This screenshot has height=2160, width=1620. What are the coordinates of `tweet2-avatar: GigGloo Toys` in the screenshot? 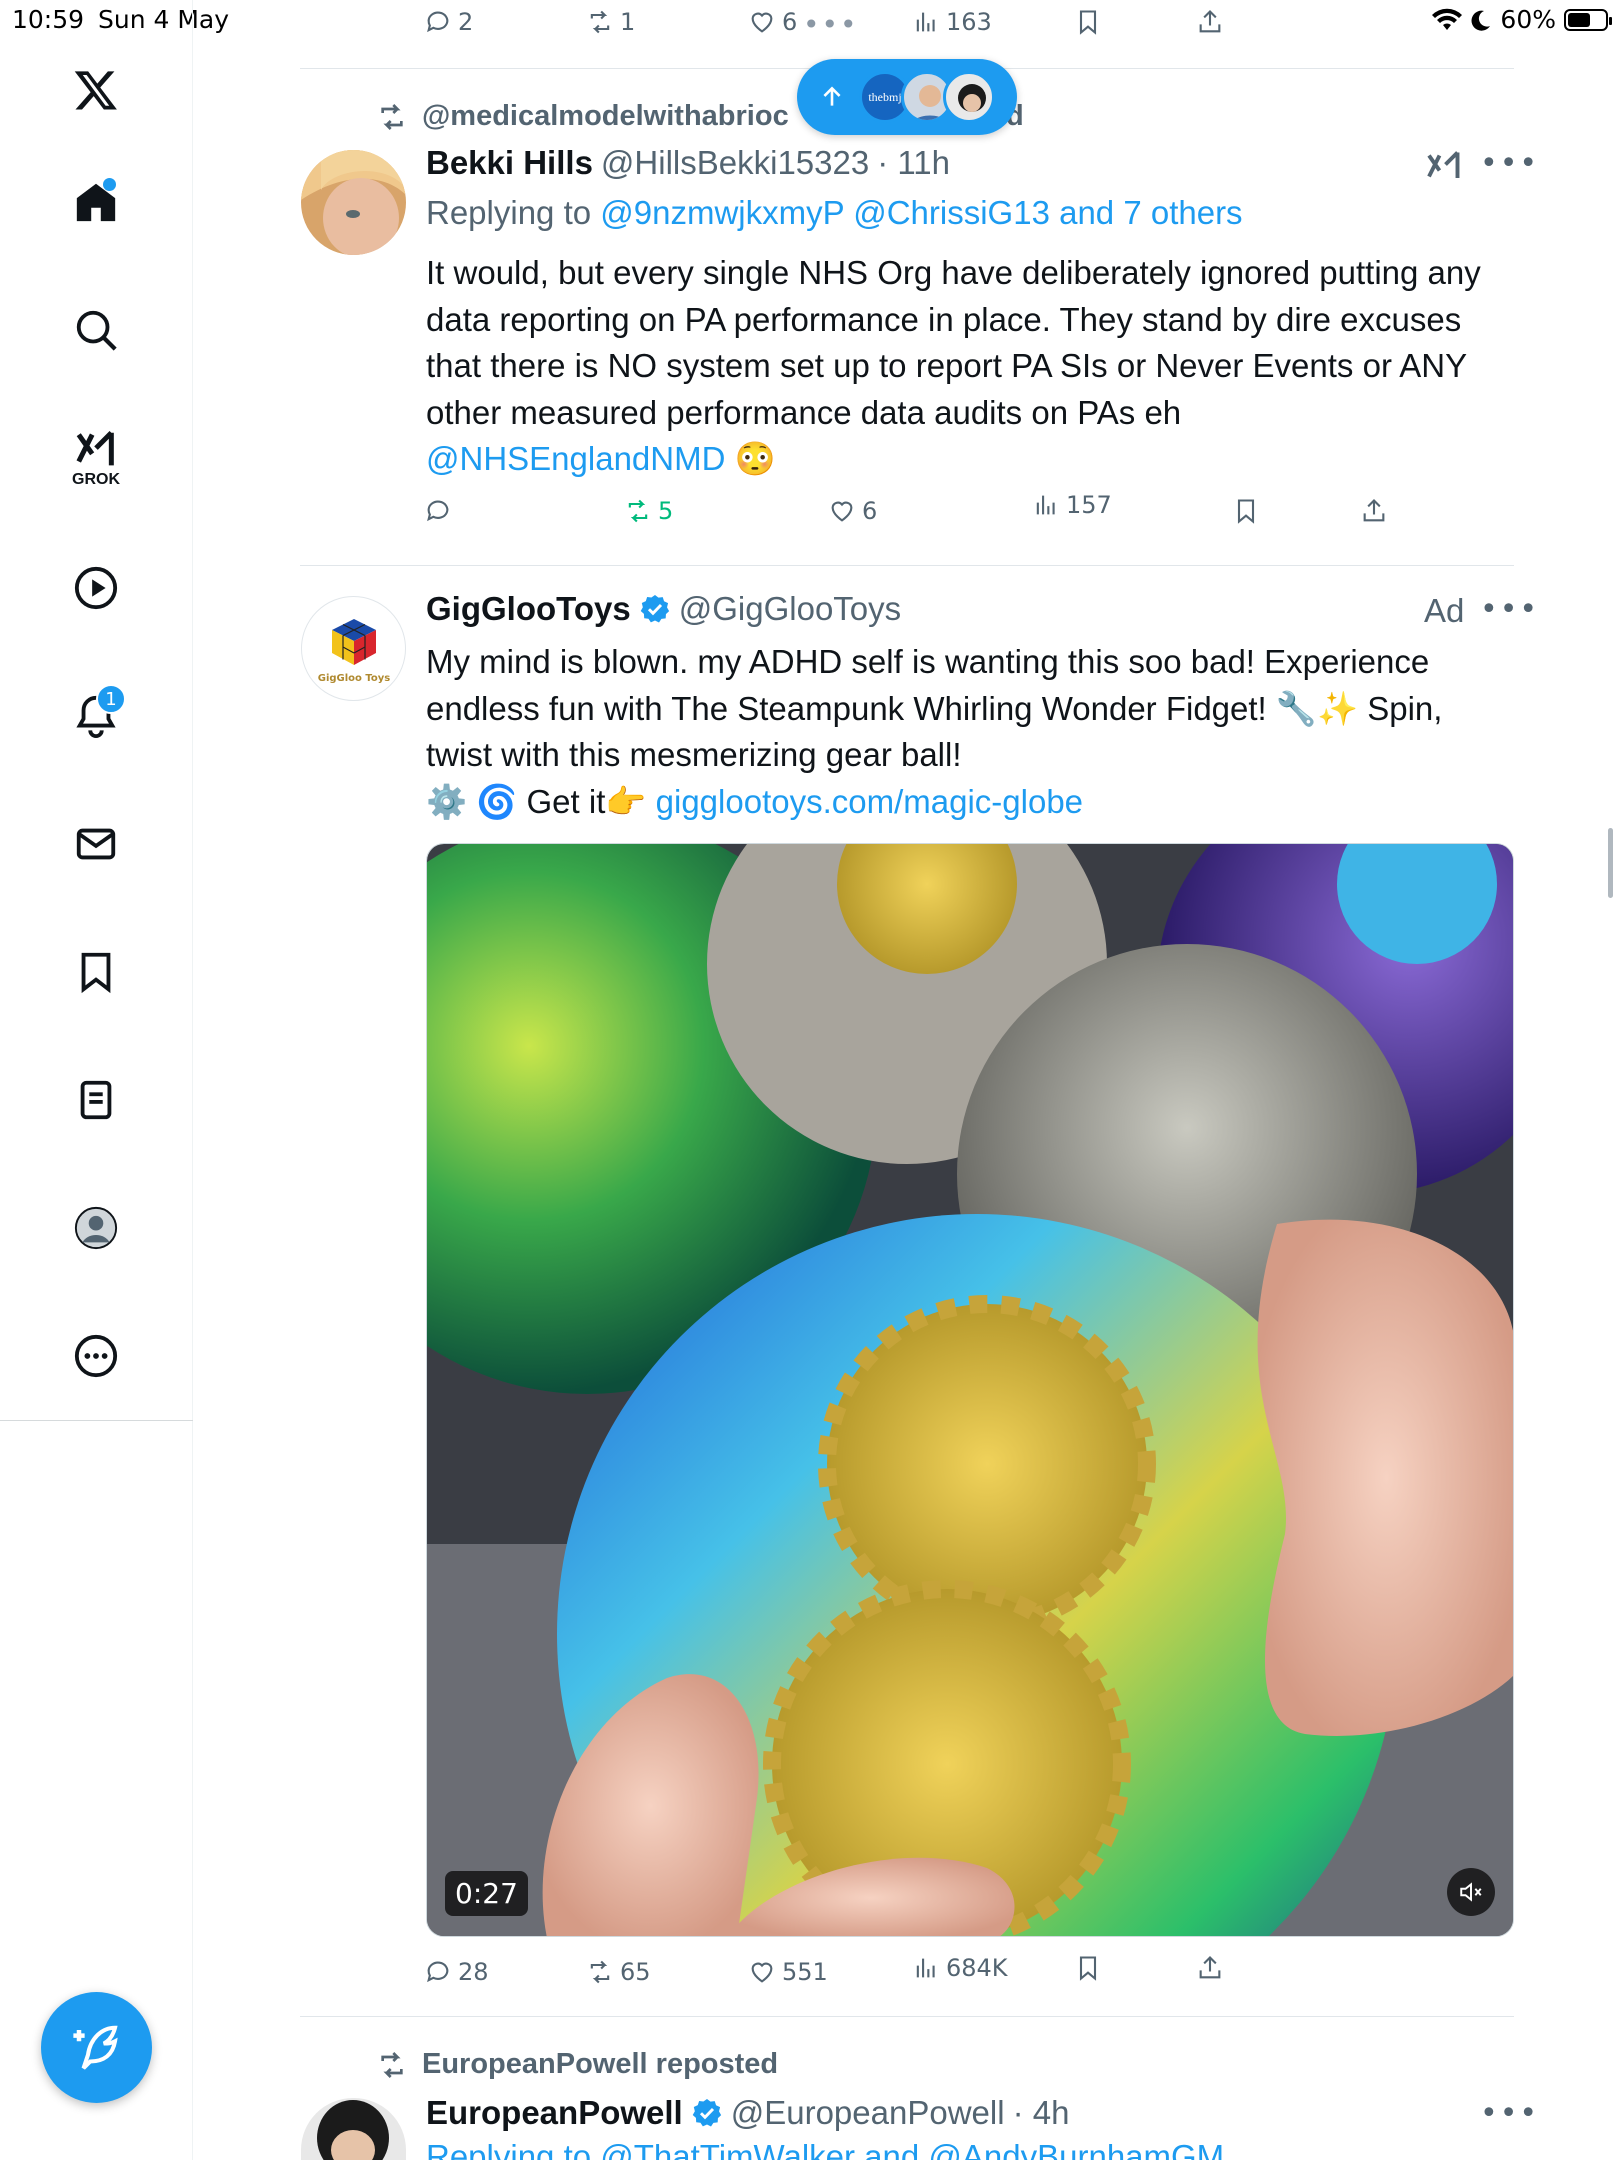 It's located at (353, 648).